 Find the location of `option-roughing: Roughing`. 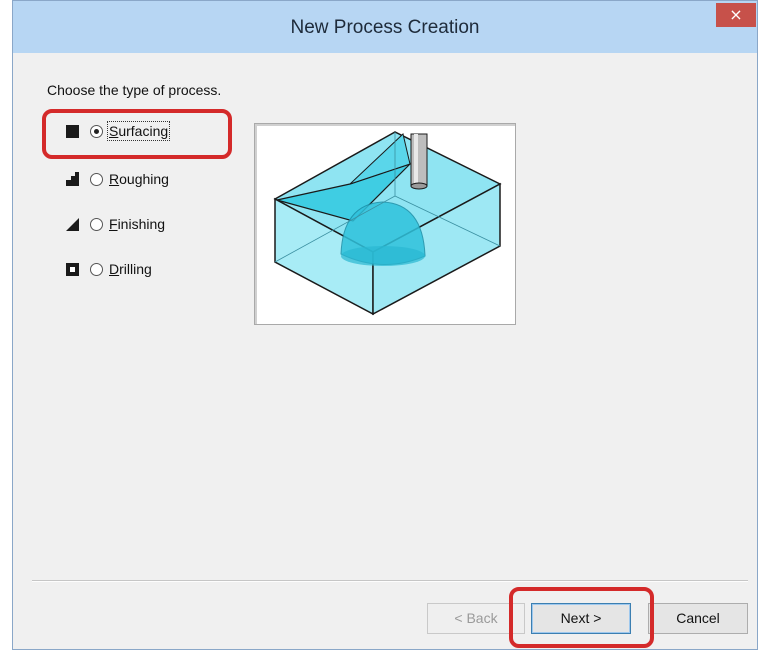

option-roughing: Roughing is located at coordinates (116, 179).